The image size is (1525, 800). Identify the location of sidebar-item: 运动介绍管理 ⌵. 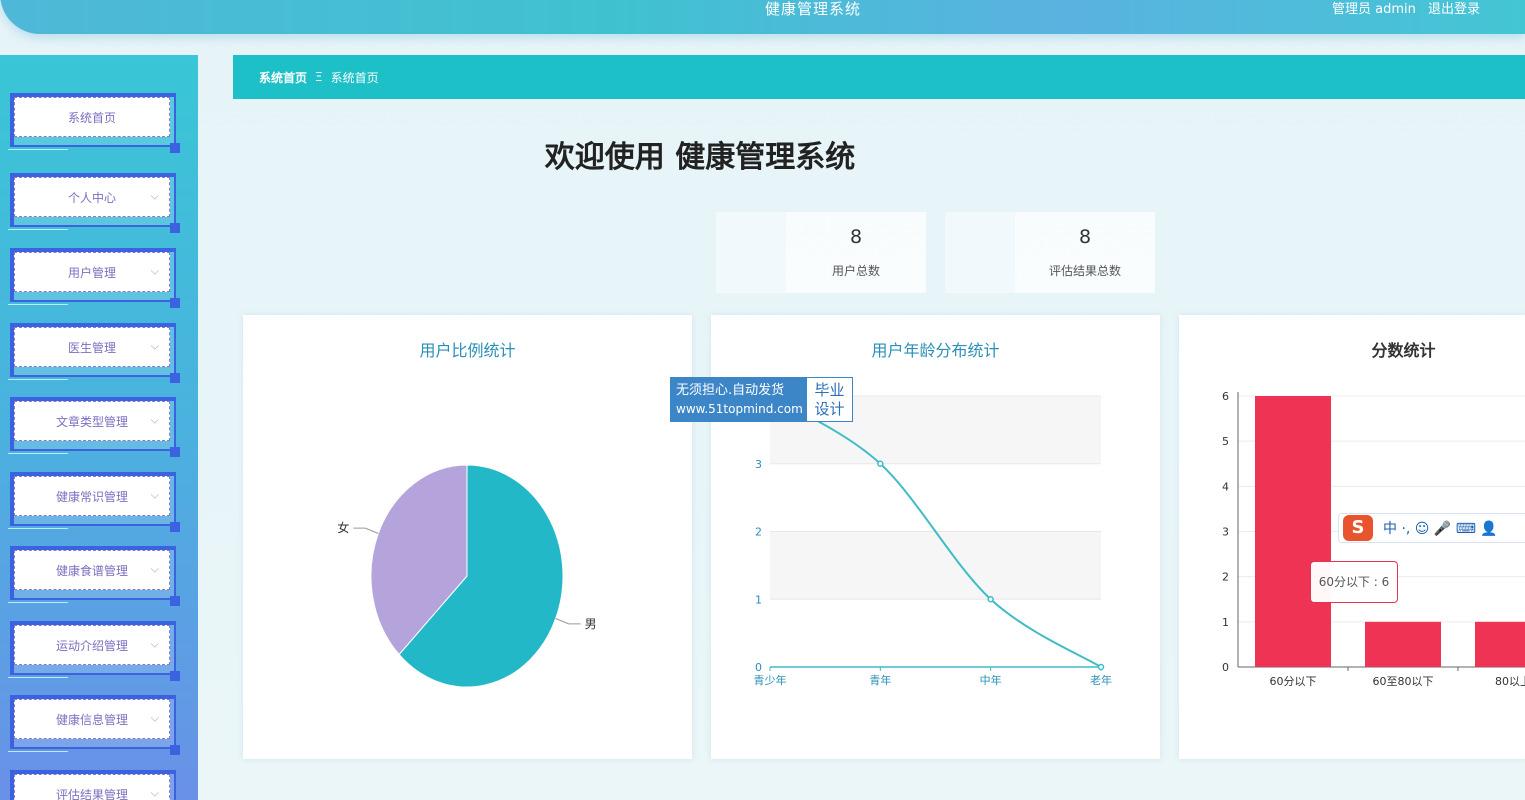
(94, 649).